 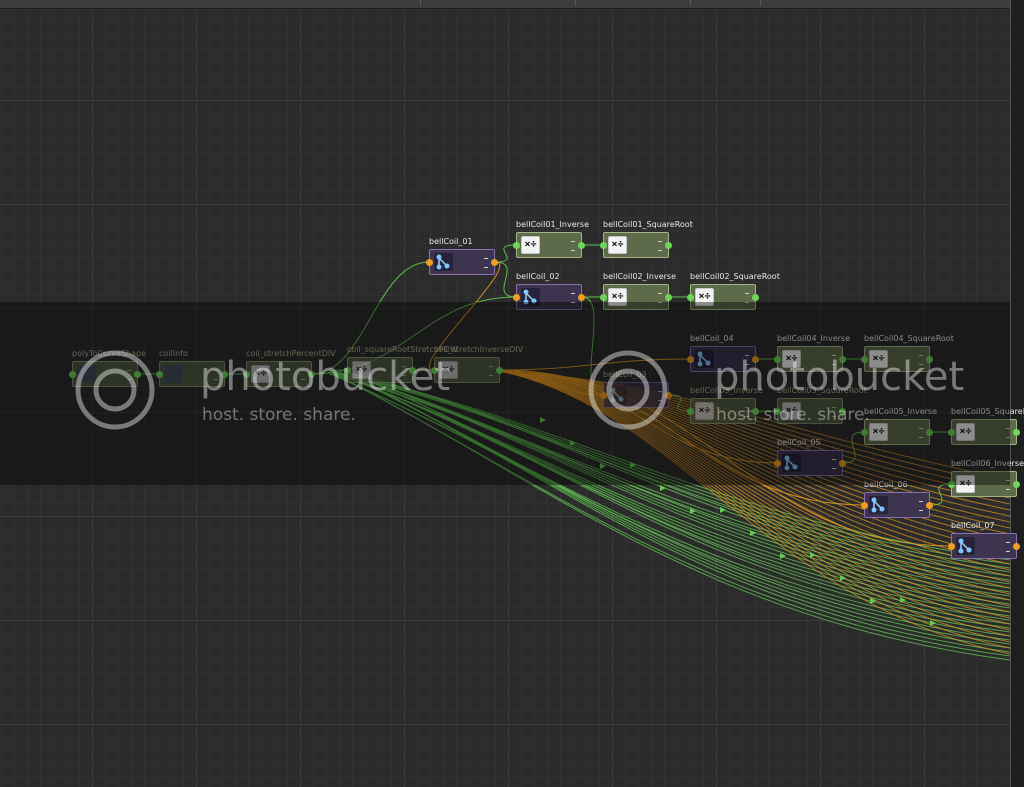 What do you see at coordinates (553, 224) in the screenshot?
I see `node-label: bellCoil01_Inverse` at bounding box center [553, 224].